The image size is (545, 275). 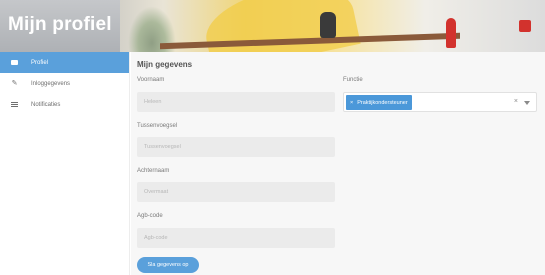 What do you see at coordinates (382, 102) in the screenshot?
I see `functie-tag-label: Praktijkondersteuner` at bounding box center [382, 102].